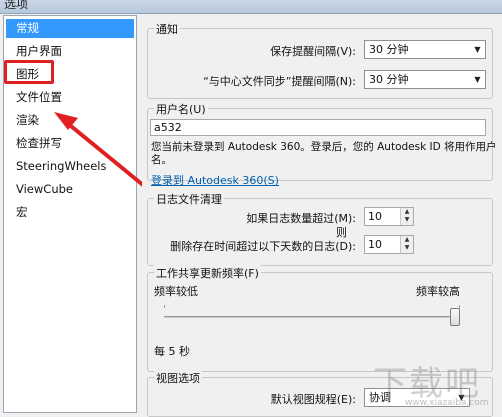 This screenshot has height=417, width=502. Describe the element at coordinates (70, 74) in the screenshot. I see `nav-item-graphics: 图形` at that location.